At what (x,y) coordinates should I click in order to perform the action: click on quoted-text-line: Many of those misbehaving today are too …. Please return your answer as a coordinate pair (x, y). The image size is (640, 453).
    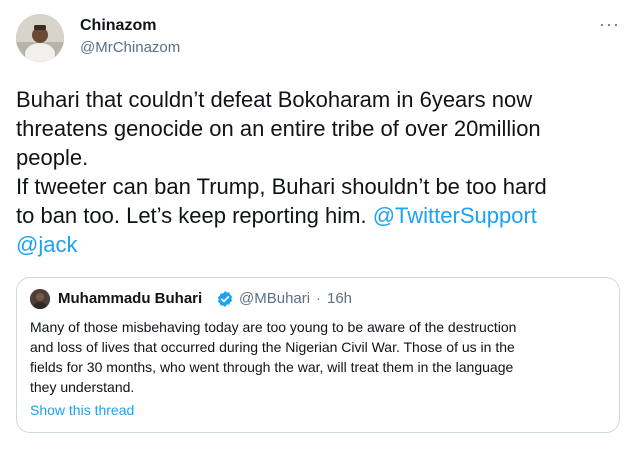
    Looking at the image, I should click on (273, 327).